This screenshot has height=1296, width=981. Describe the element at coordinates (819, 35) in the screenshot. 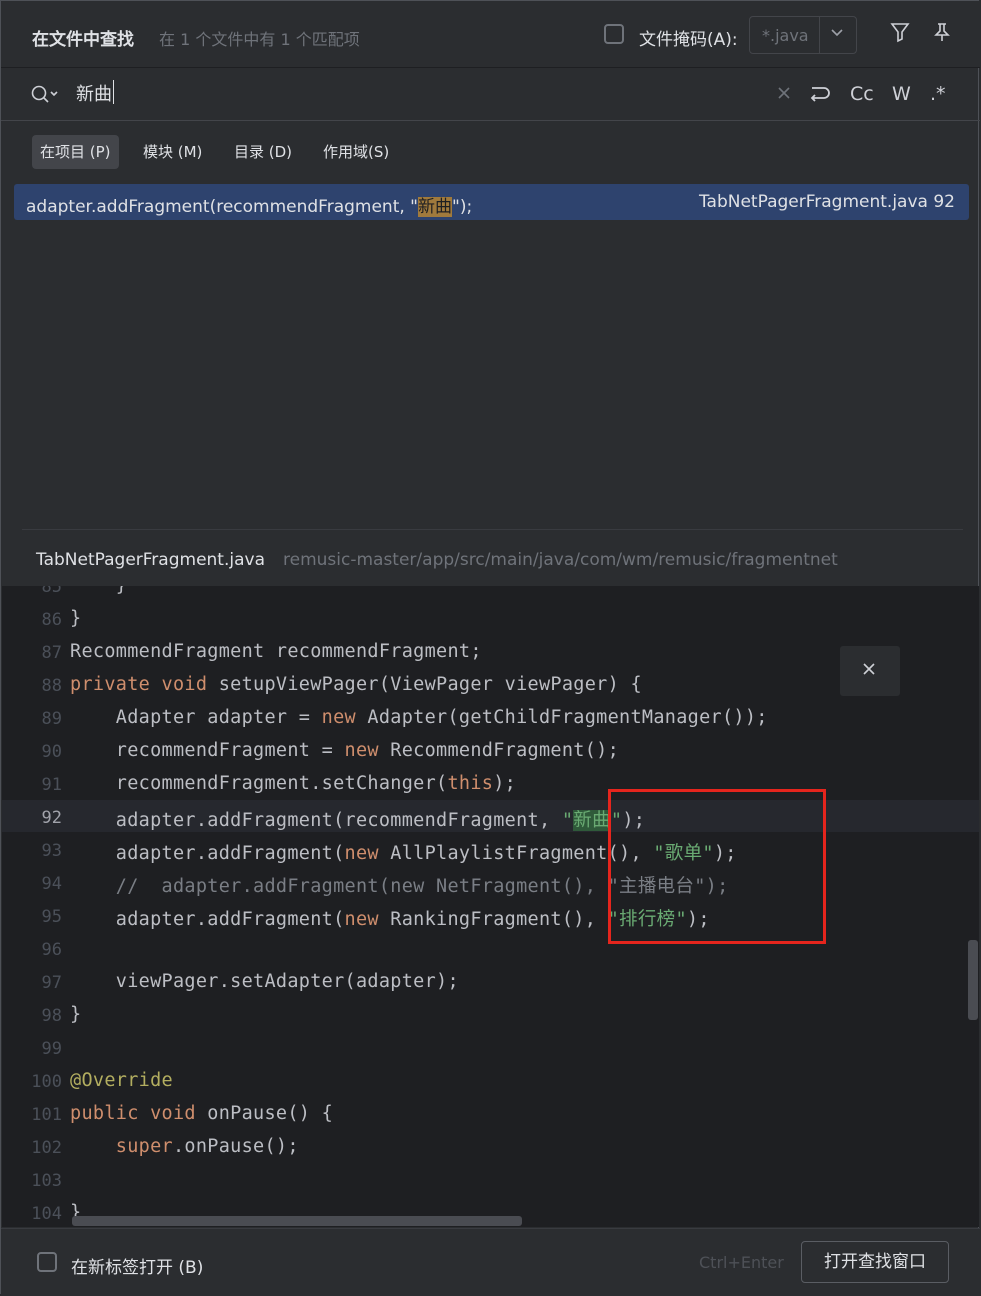

I see `combobox-separator` at that location.